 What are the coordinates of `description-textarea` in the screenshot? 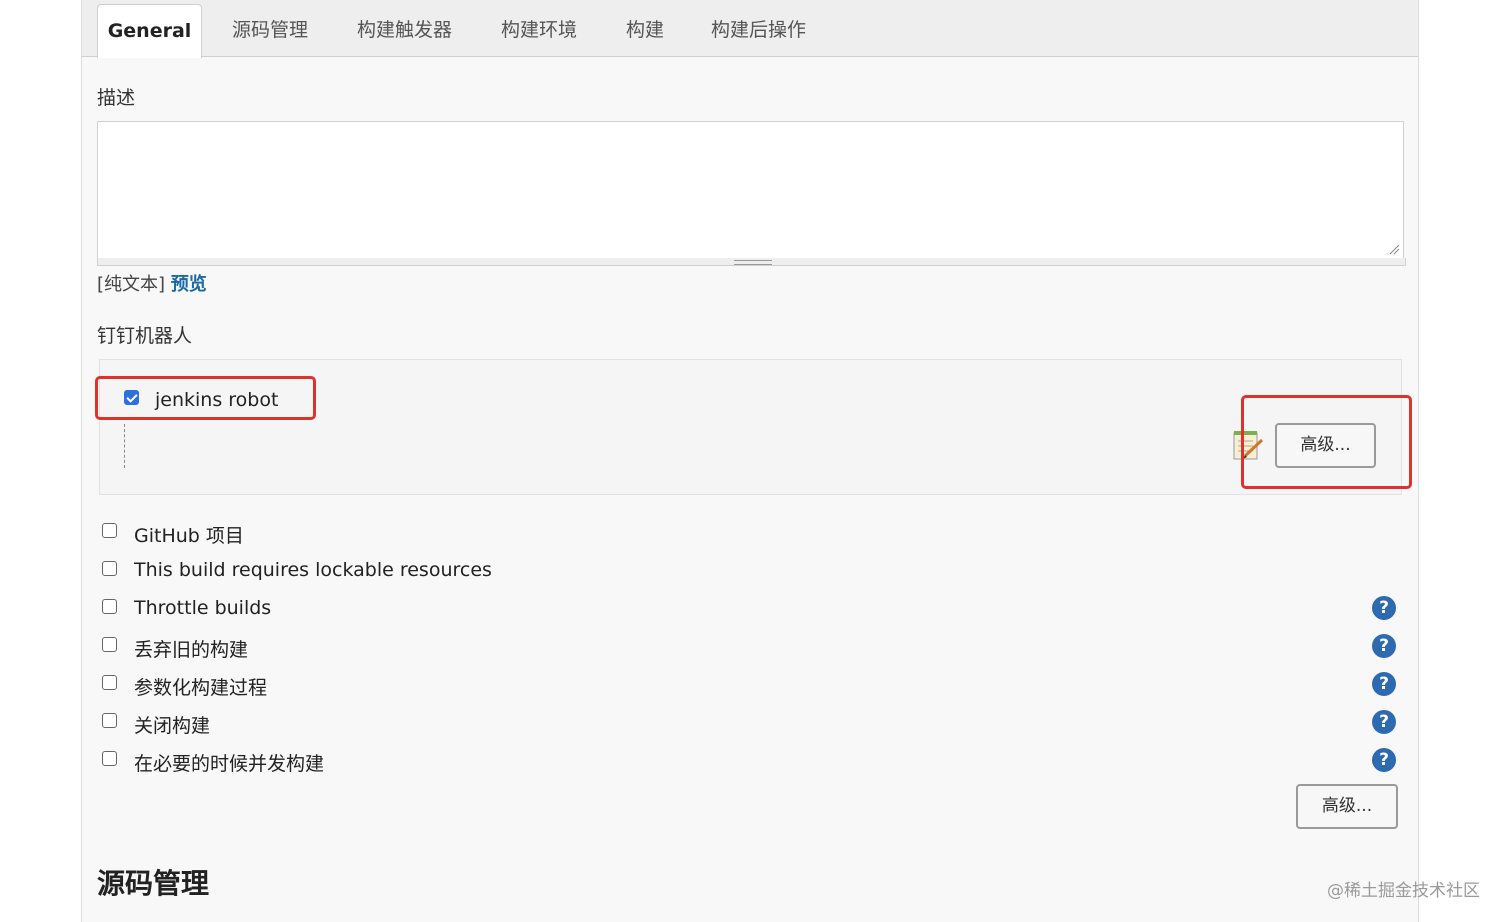 It's located at (750, 190).